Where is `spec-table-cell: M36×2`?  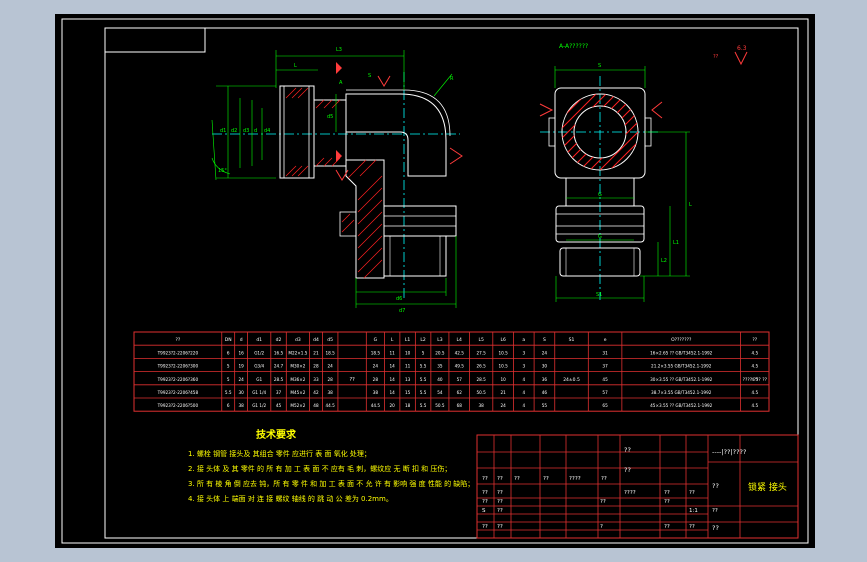 spec-table-cell: M36×2 is located at coordinates (297, 379).